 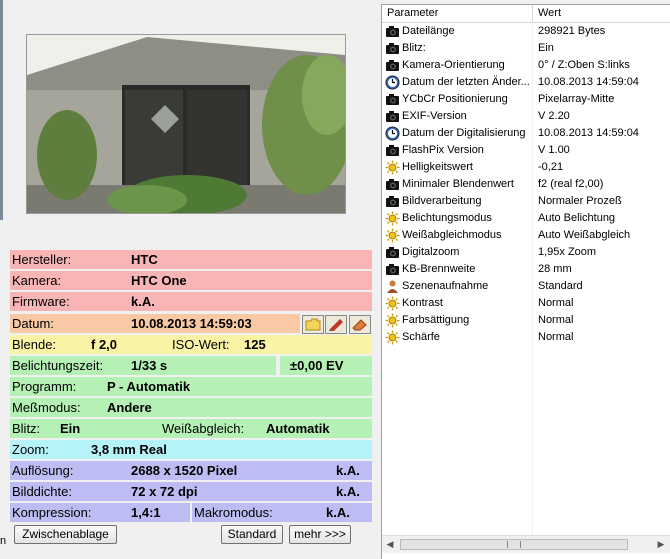 What do you see at coordinates (580, 201) in the screenshot?
I see `row-value: Normaler Prozeß` at bounding box center [580, 201].